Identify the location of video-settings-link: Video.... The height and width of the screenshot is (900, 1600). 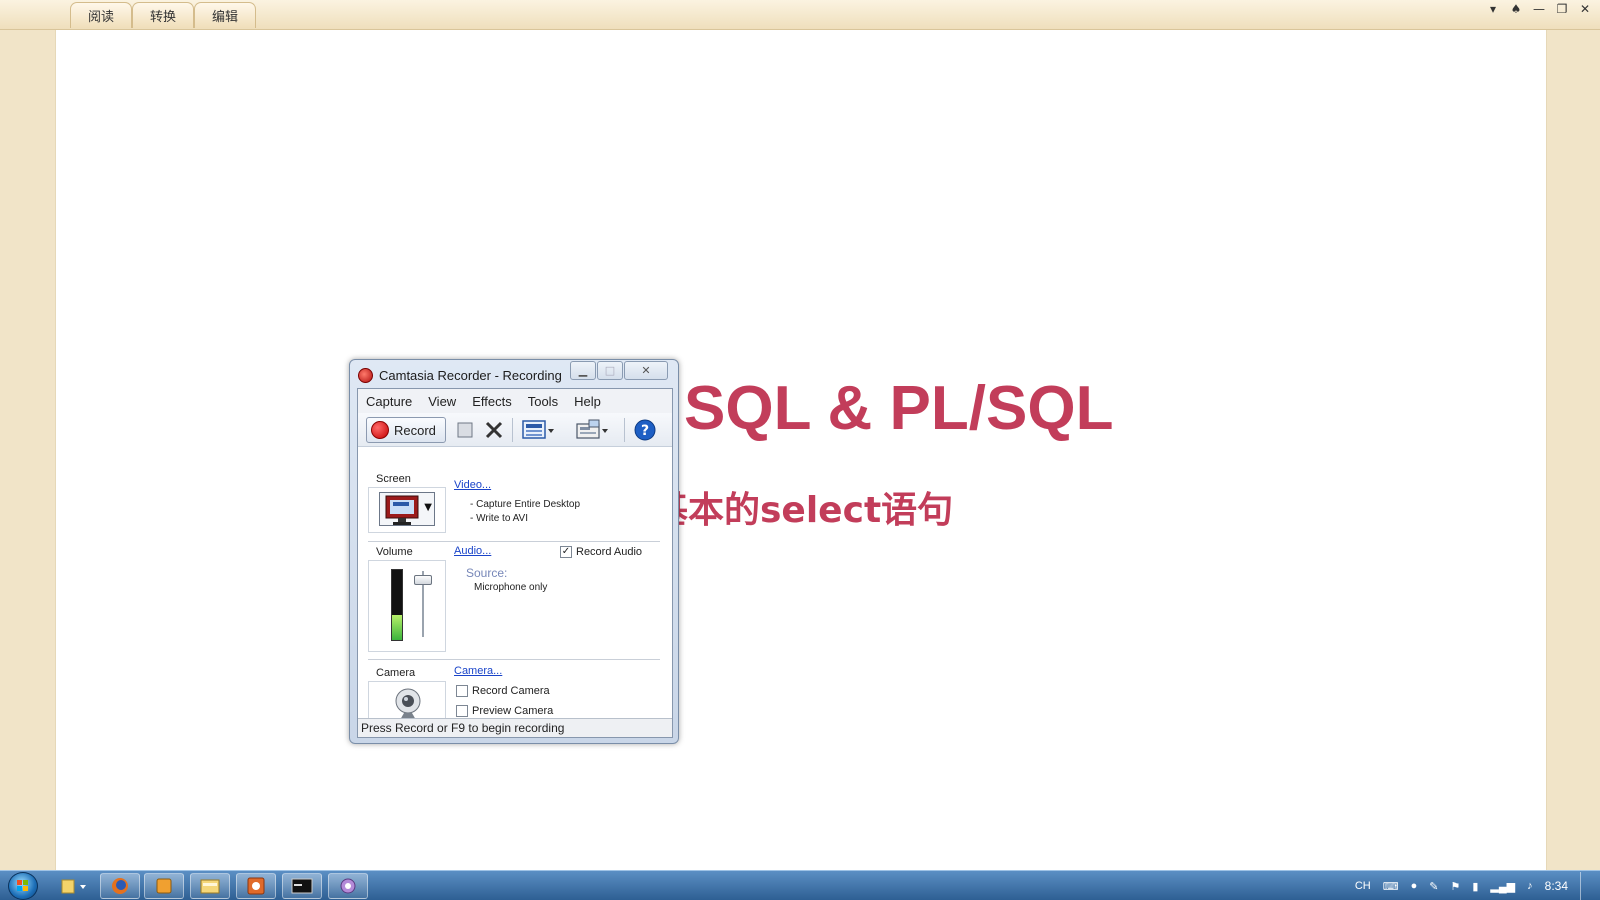
(472, 485).